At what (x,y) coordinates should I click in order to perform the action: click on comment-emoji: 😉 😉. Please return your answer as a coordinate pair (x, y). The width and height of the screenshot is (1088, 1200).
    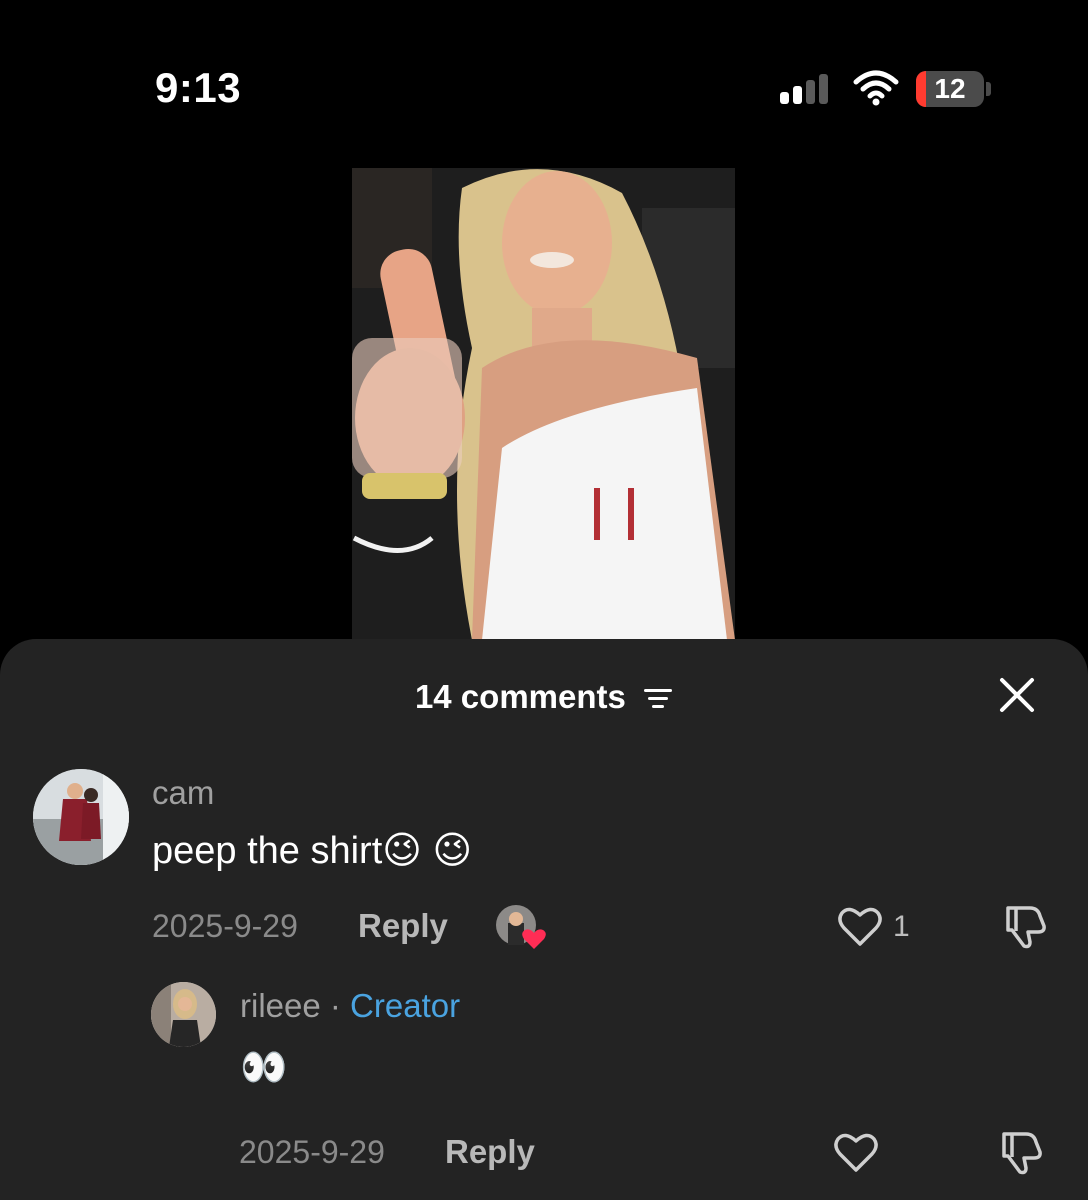
    Looking at the image, I should click on (427, 851).